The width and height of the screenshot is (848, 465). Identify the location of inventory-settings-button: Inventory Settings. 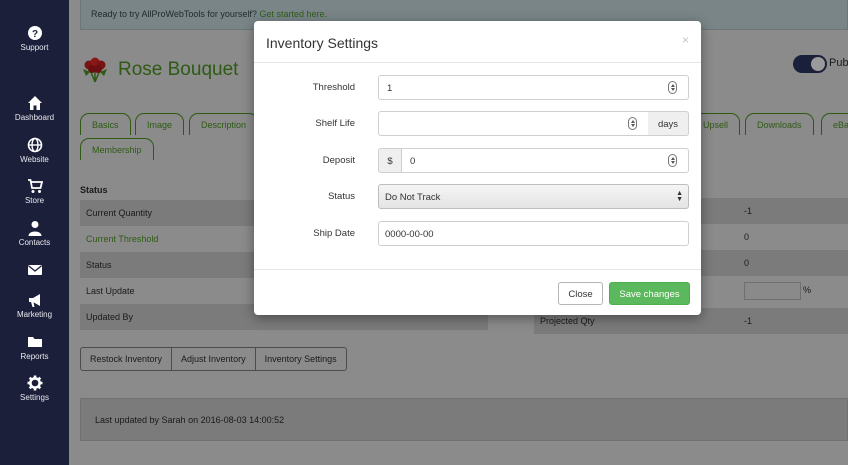
(301, 359).